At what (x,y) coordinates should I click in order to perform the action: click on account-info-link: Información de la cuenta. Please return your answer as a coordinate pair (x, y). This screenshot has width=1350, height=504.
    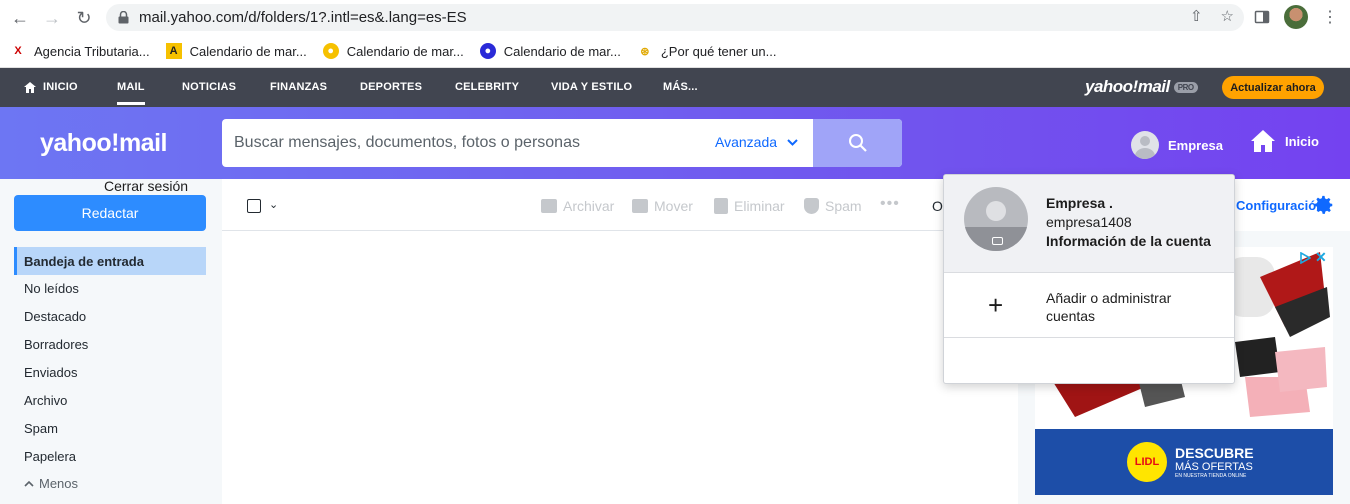
    Looking at the image, I should click on (1128, 241).